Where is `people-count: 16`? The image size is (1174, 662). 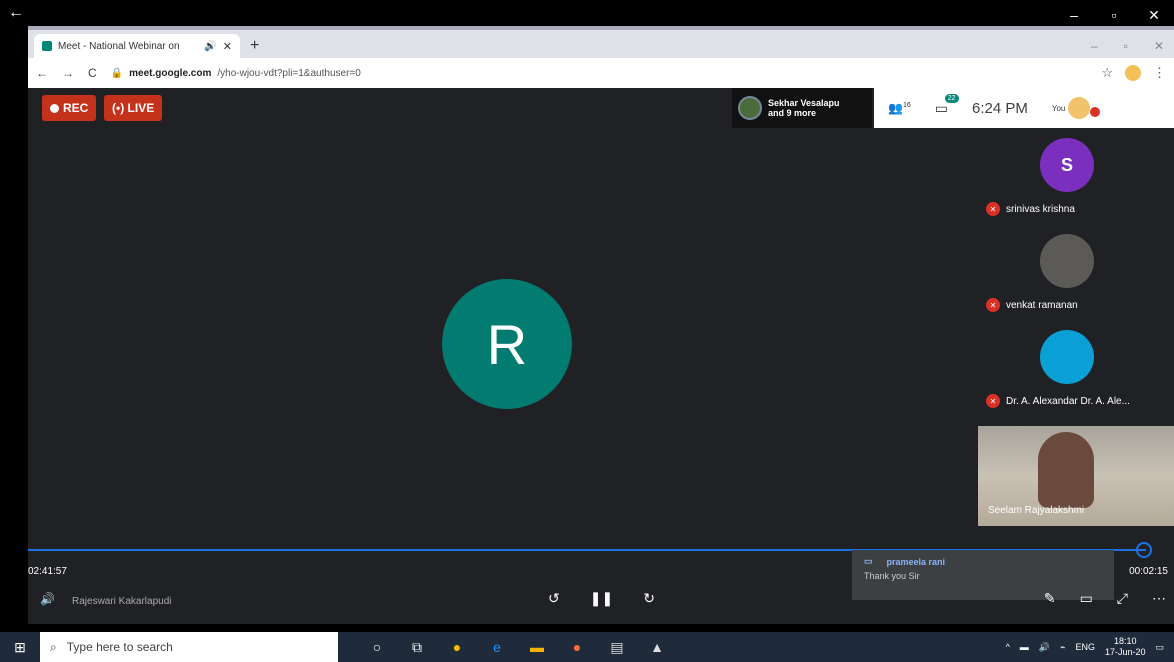
people-count: 16 is located at coordinates (906, 105).